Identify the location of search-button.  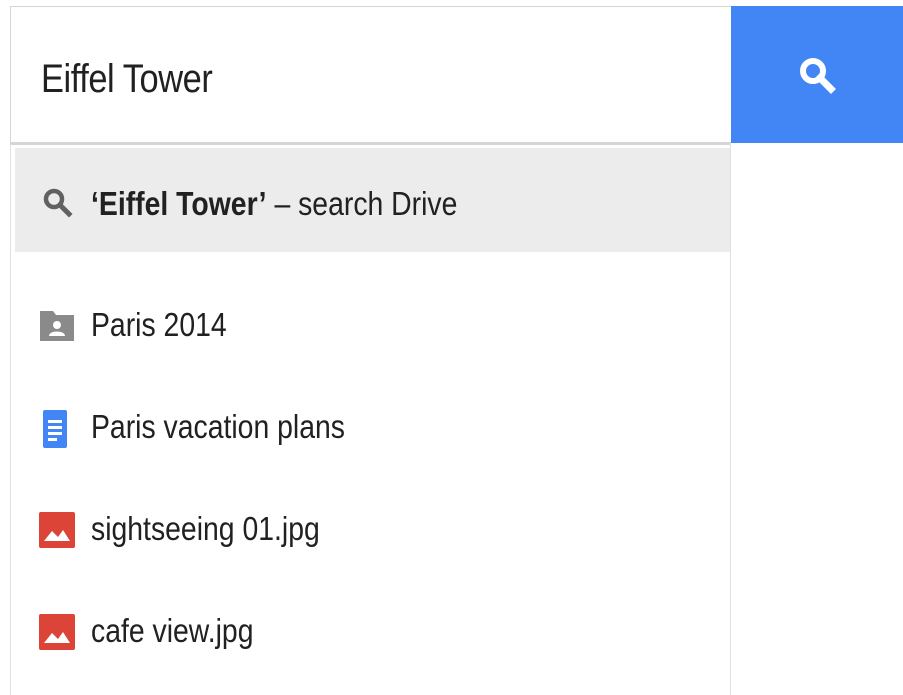
(817, 74).